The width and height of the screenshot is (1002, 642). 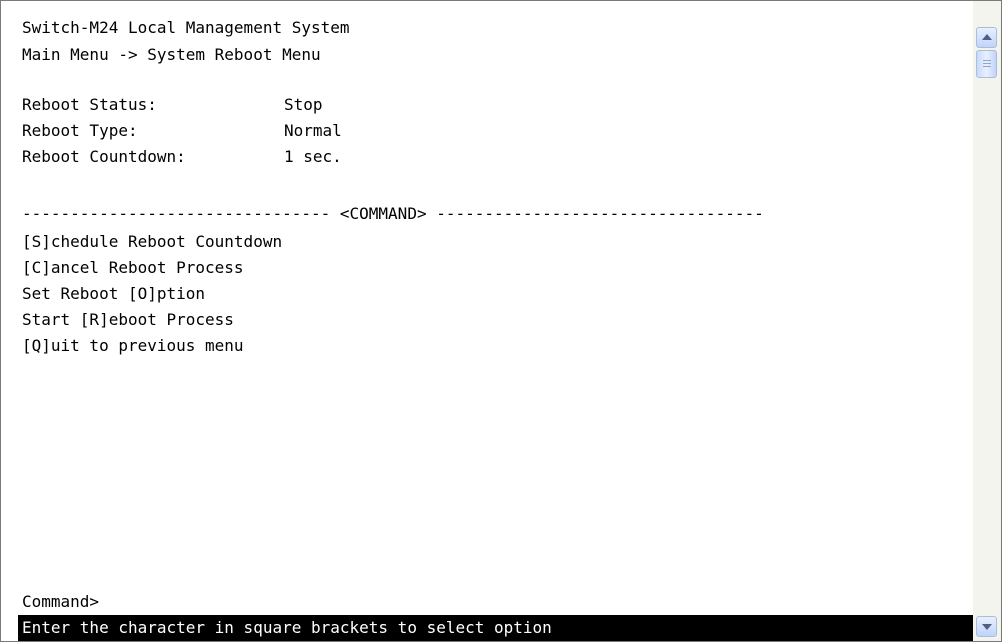 I want to click on reboot-countdown-value: 1 sec., so click(x=313, y=156).